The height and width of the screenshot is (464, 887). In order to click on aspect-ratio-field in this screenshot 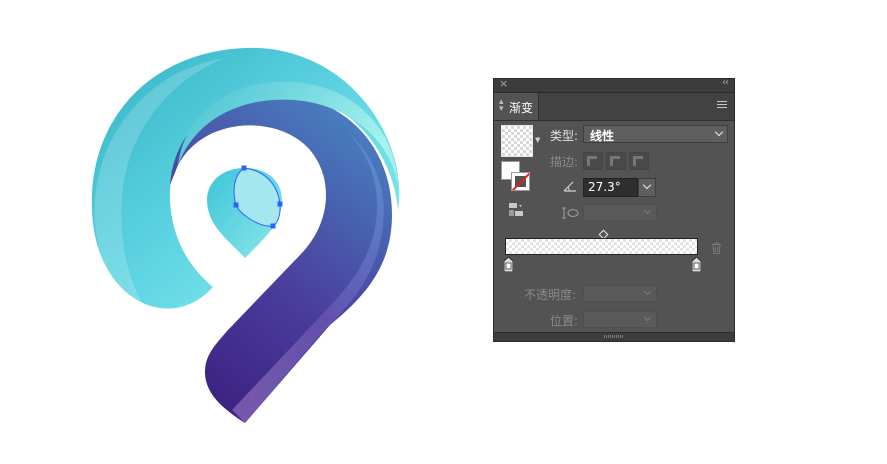, I will do `click(620, 212)`.